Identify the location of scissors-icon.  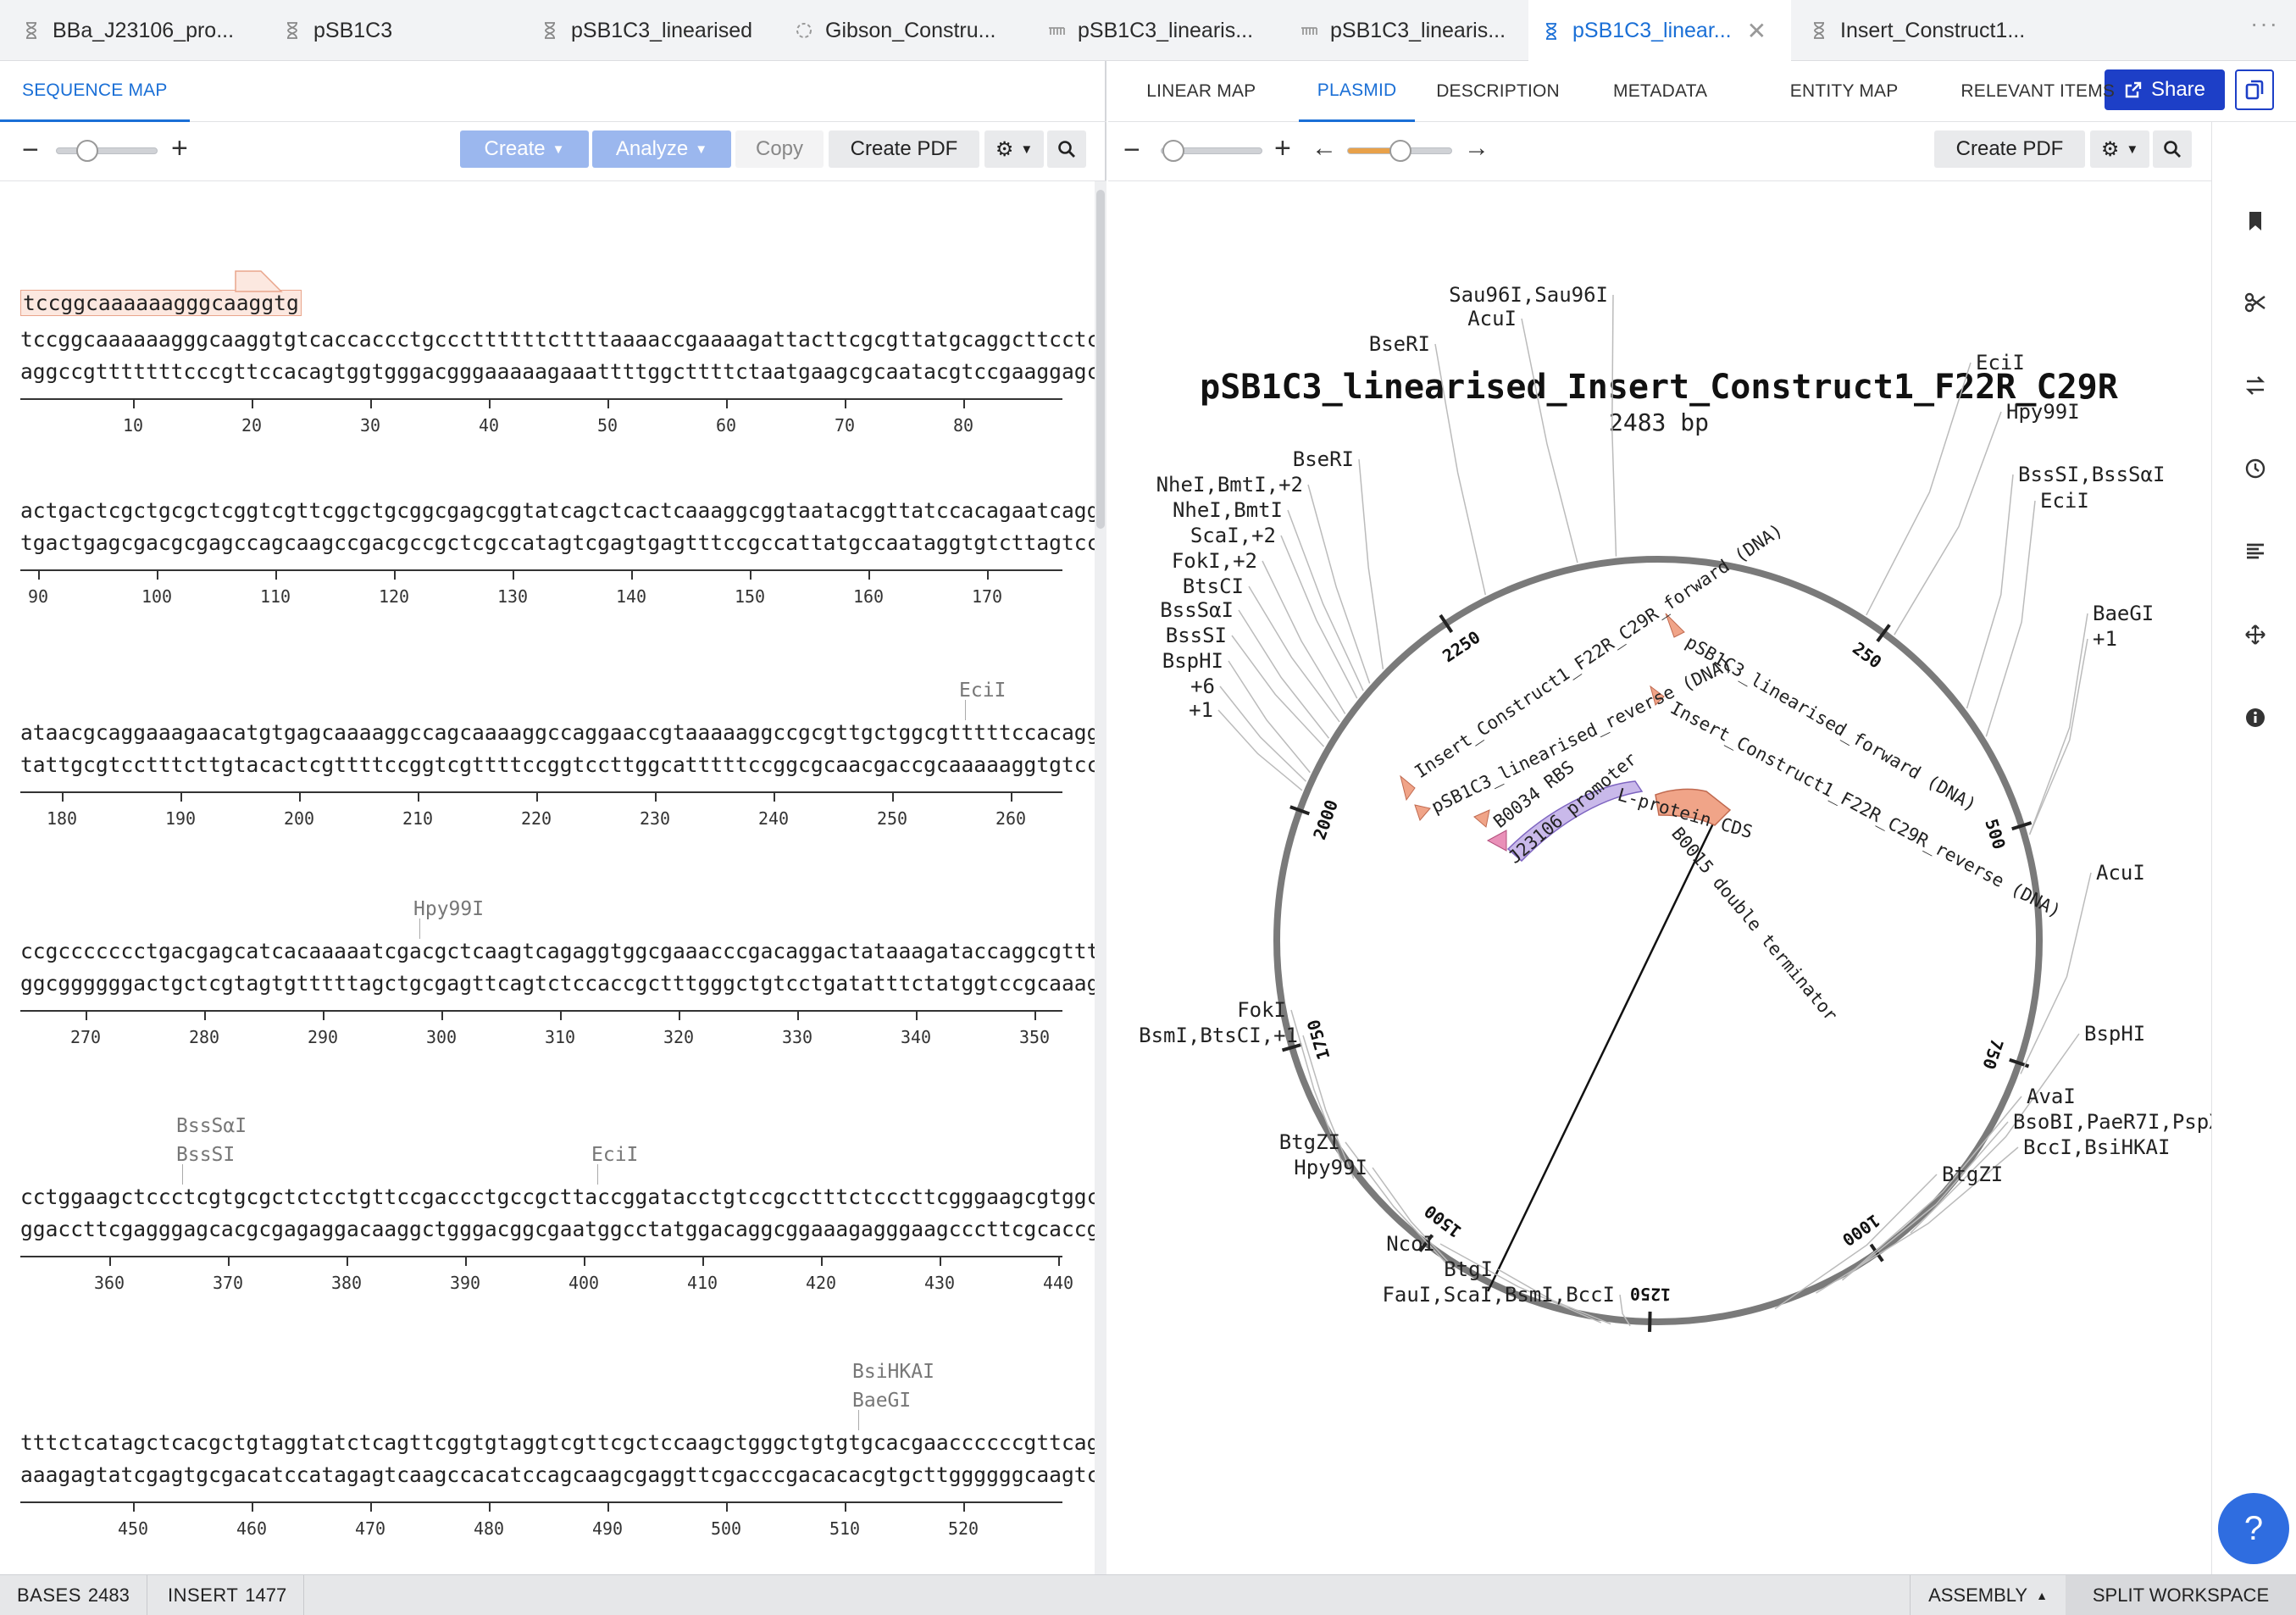
(2255, 302).